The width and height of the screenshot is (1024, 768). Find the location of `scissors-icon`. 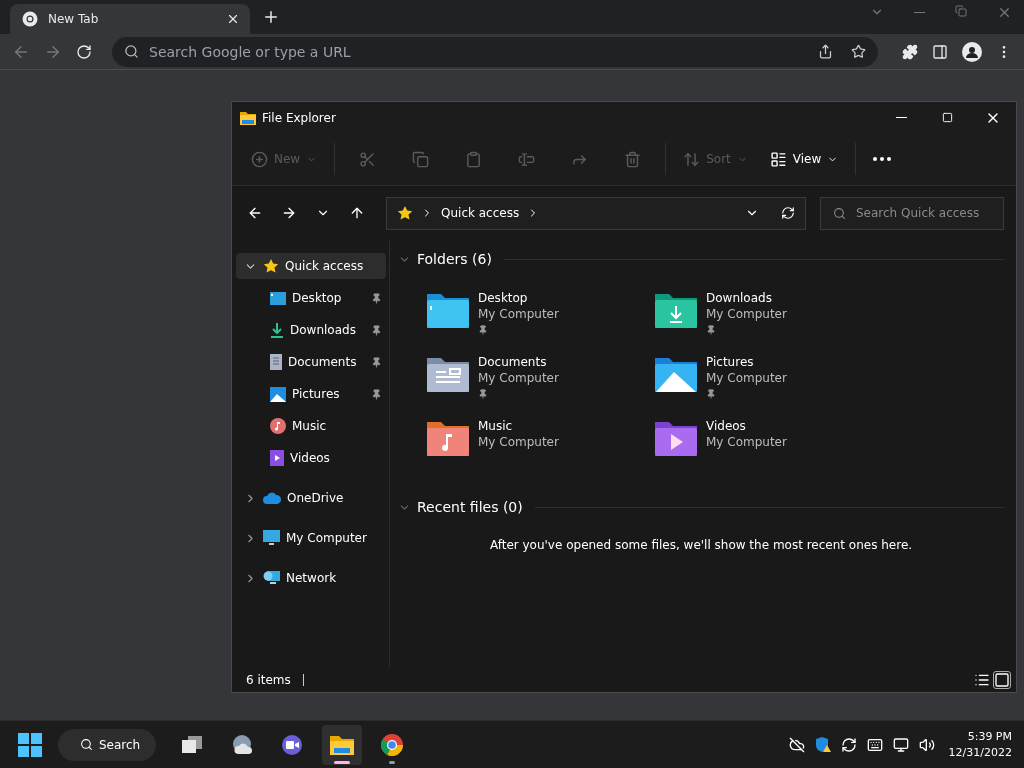

scissors-icon is located at coordinates (368, 159).